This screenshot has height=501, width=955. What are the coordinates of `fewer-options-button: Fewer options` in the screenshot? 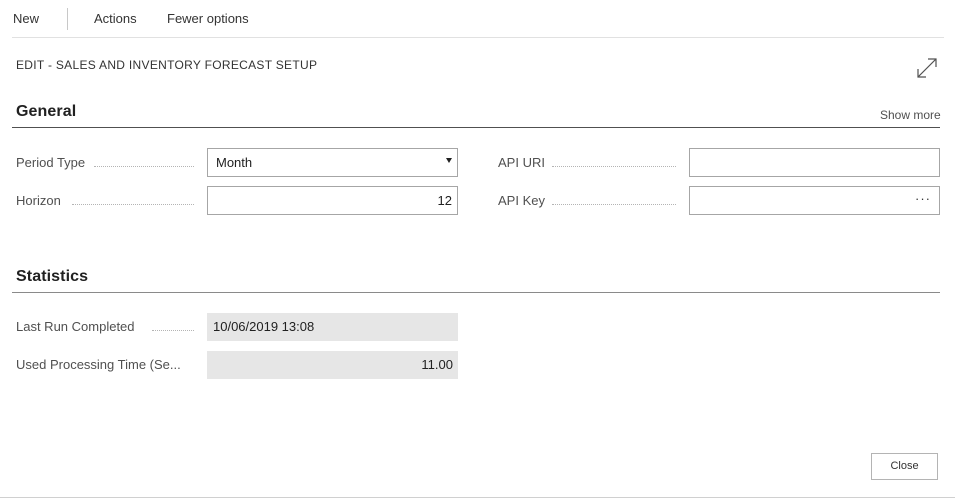 It's located at (208, 18).